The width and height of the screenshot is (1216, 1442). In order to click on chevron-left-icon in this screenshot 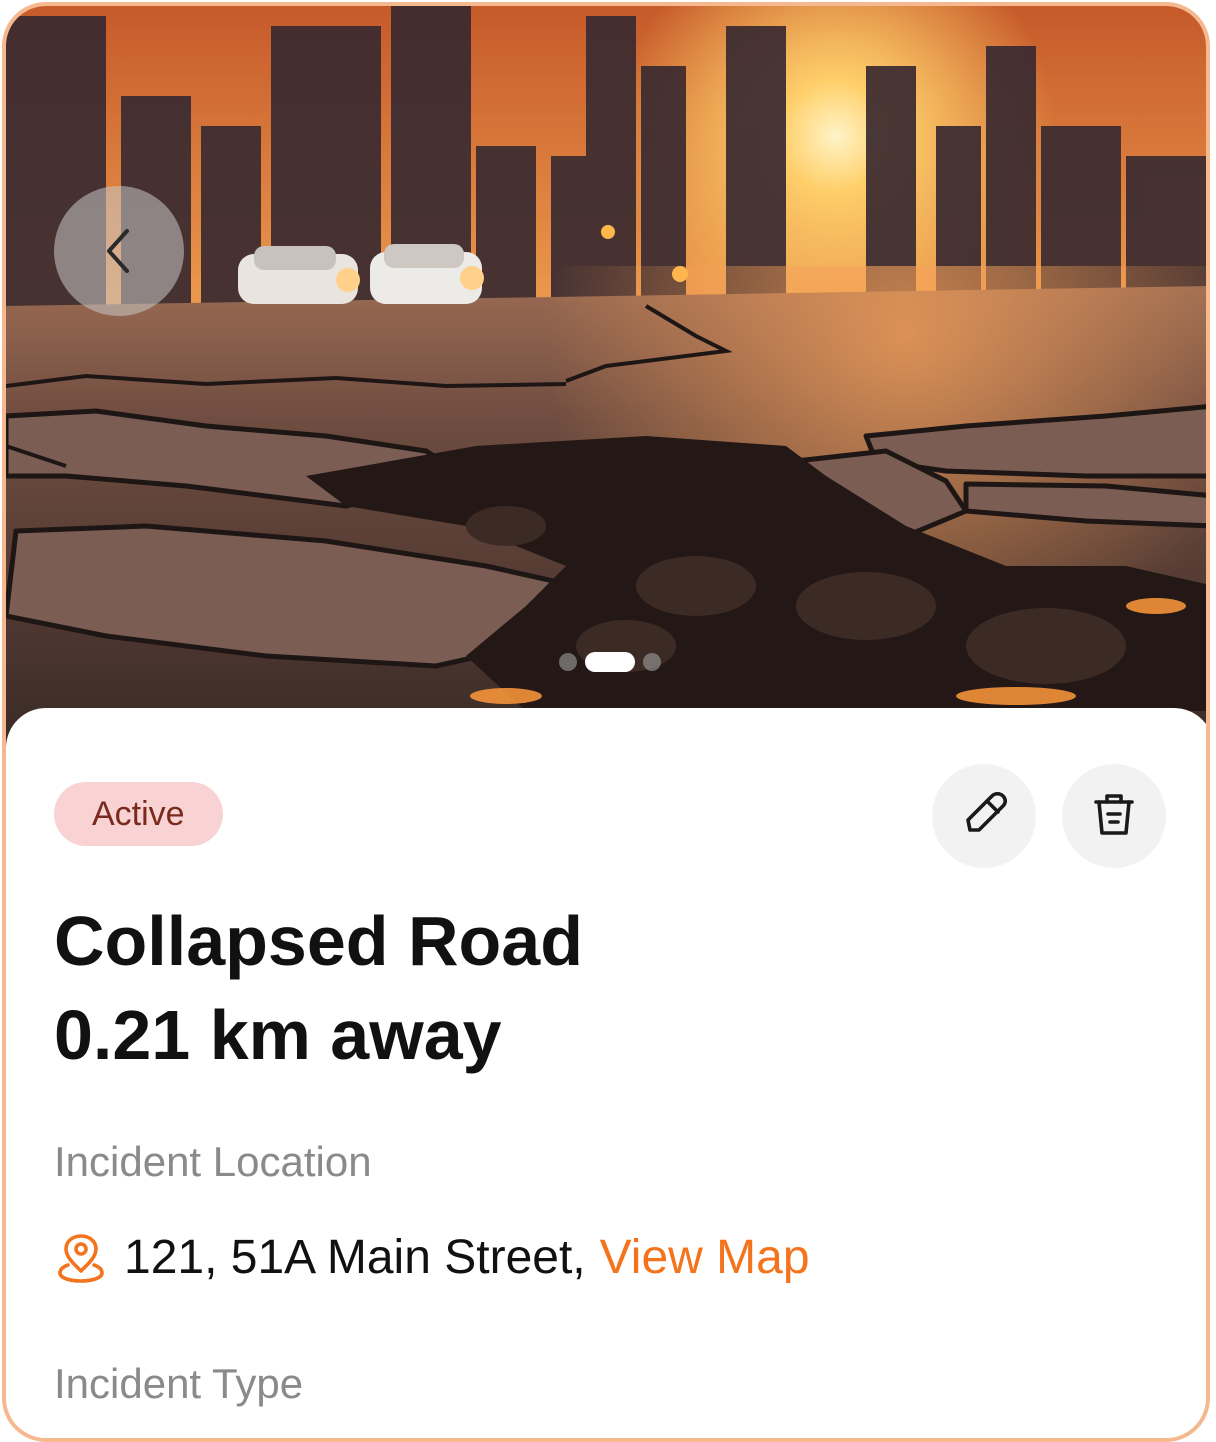, I will do `click(119, 251)`.